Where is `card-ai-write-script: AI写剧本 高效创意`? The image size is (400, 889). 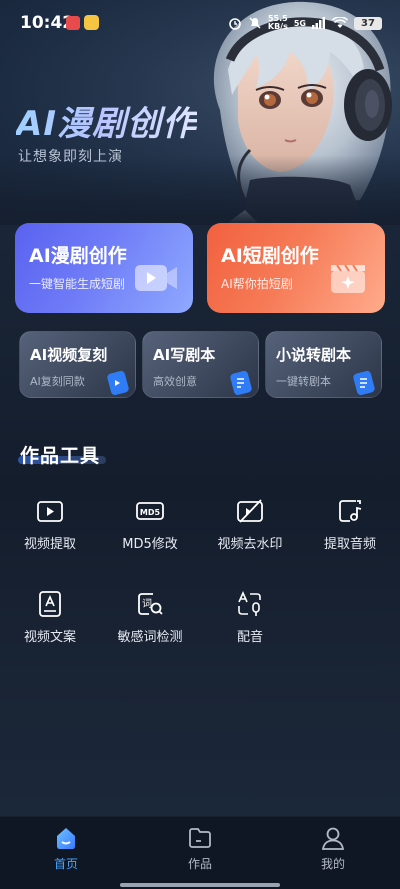 card-ai-write-script: AI写剧本 高效创意 is located at coordinates (200, 364).